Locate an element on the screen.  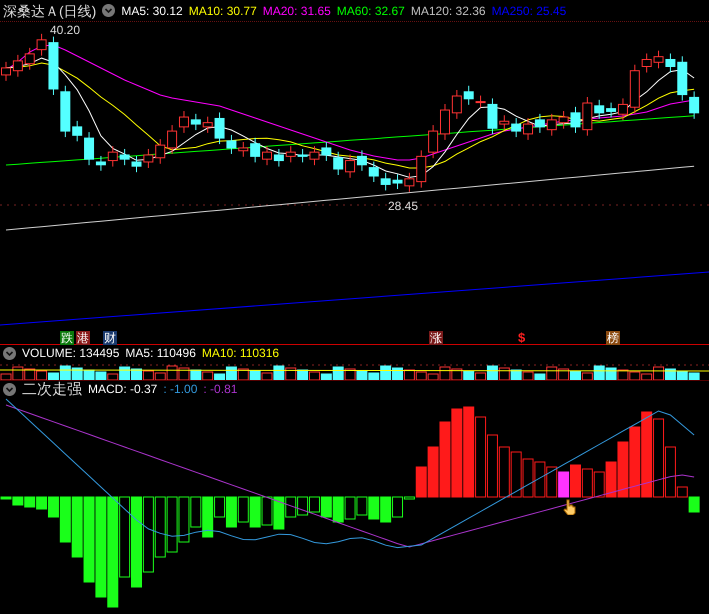
event-badge: 港 is located at coordinates (83, 338).